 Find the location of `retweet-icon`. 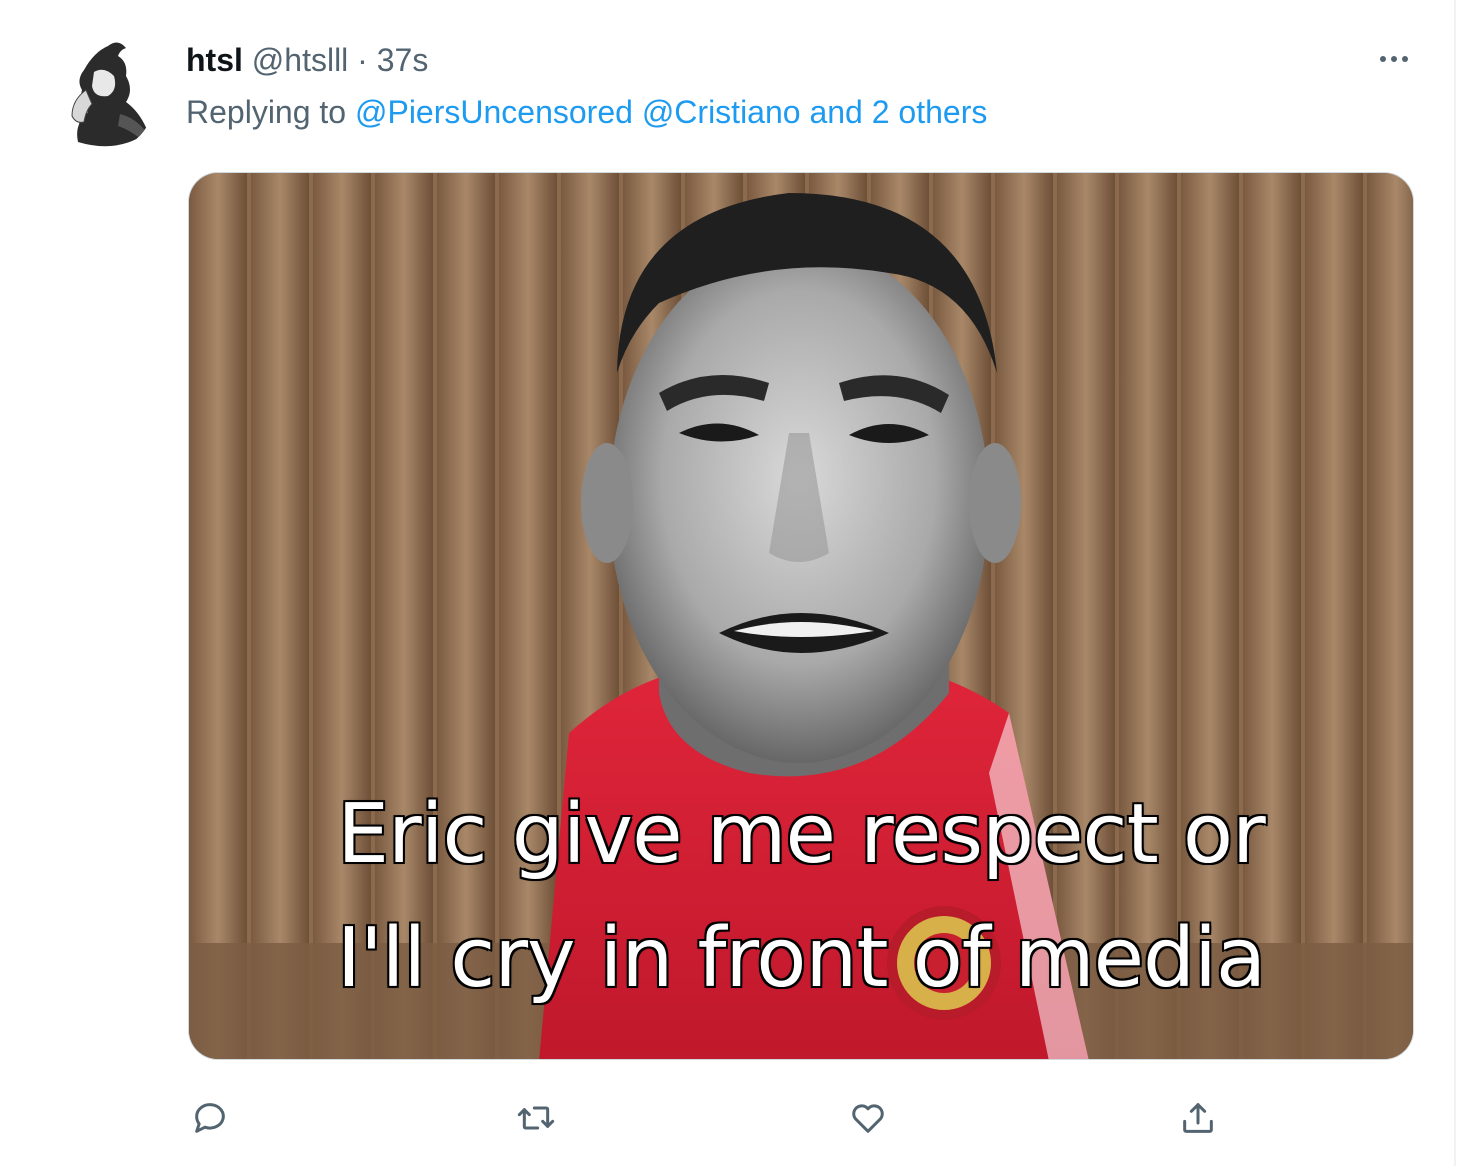

retweet-icon is located at coordinates (536, 1118).